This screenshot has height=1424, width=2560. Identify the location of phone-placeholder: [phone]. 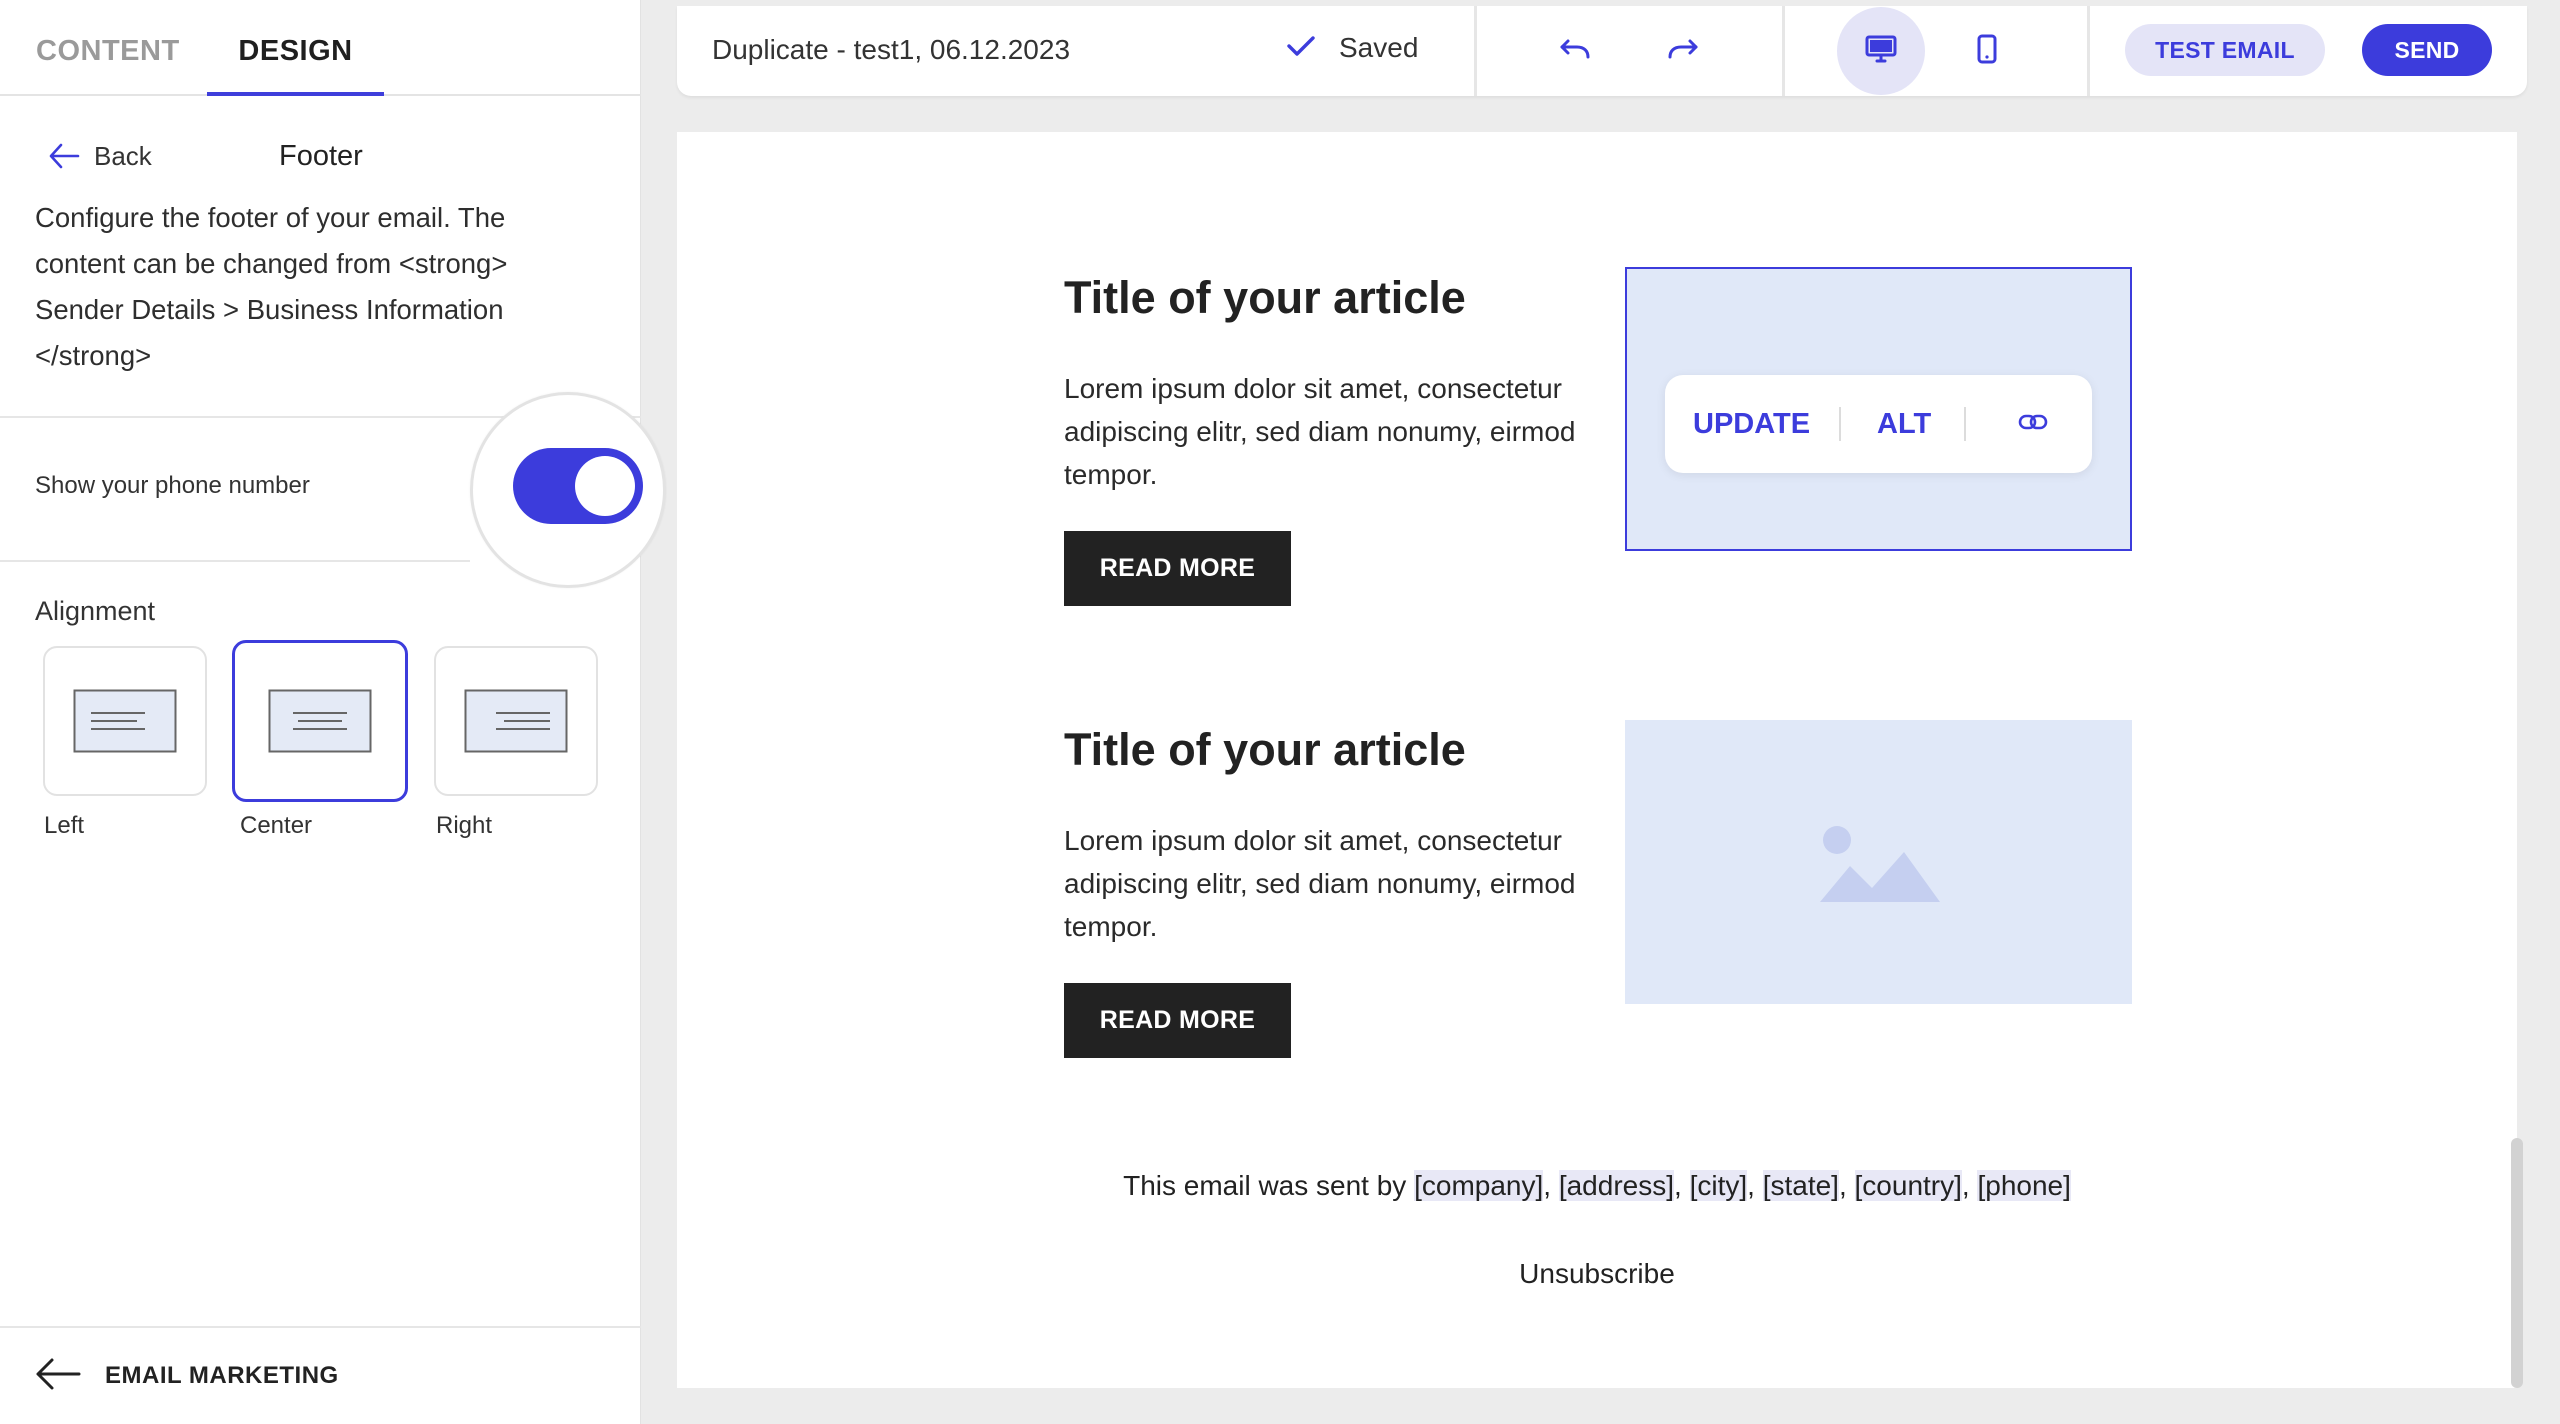
(2024, 1185).